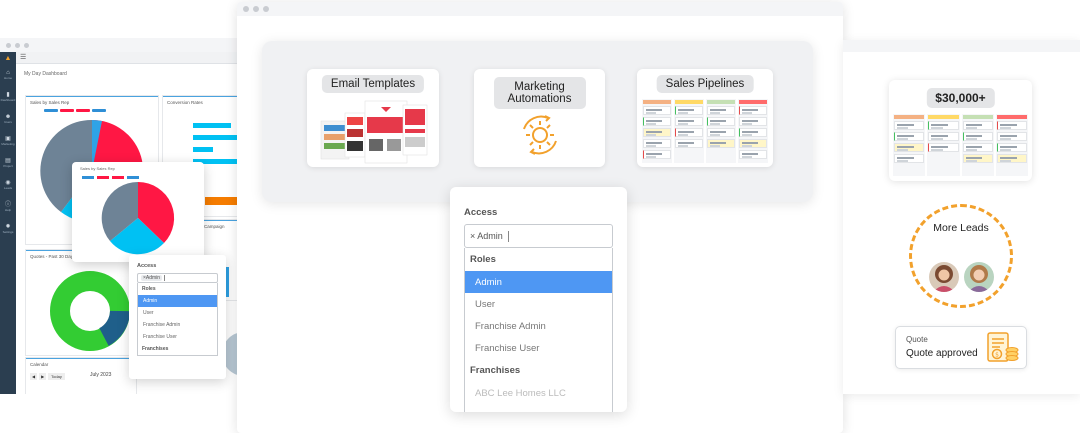  What do you see at coordinates (8, 100) in the screenshot?
I see `sidebar-item-label: Dashboard` at bounding box center [8, 100].